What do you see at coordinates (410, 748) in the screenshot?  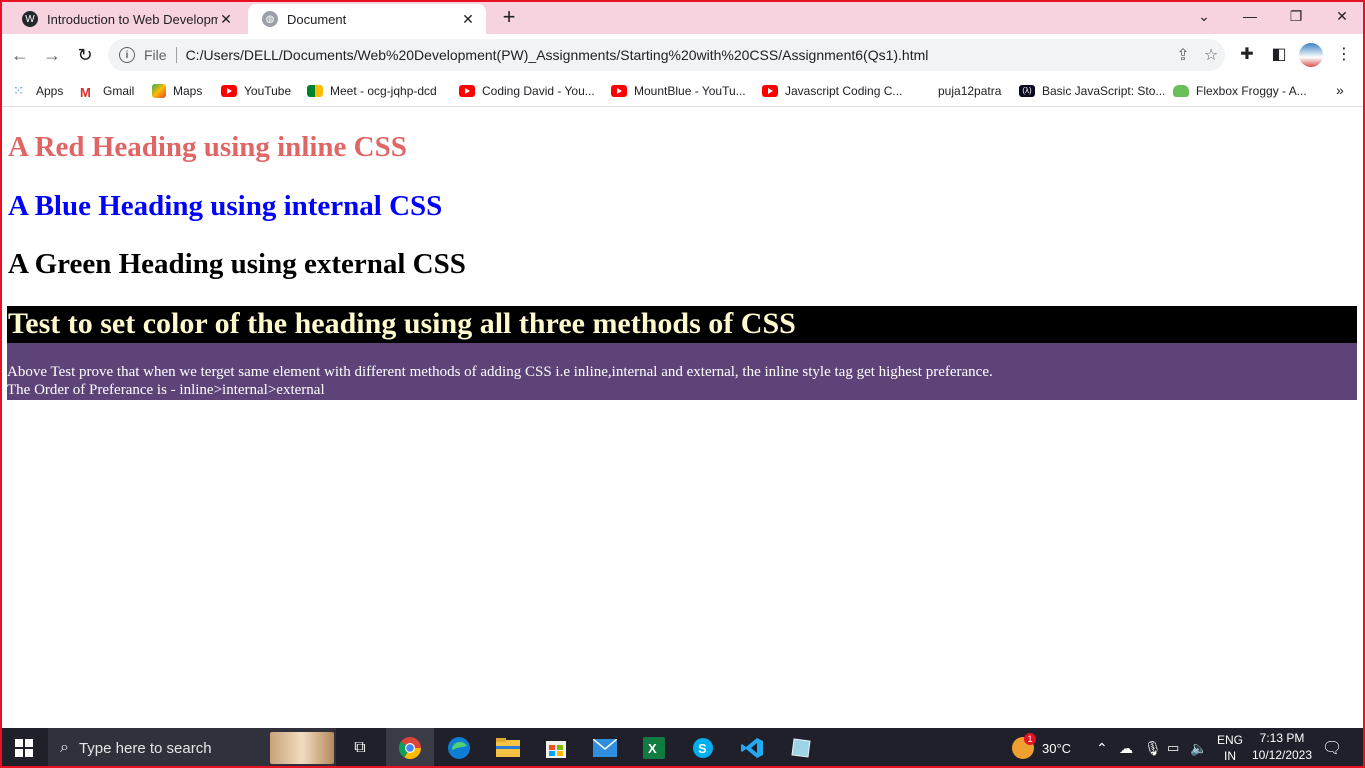 I see `chrome-icon` at bounding box center [410, 748].